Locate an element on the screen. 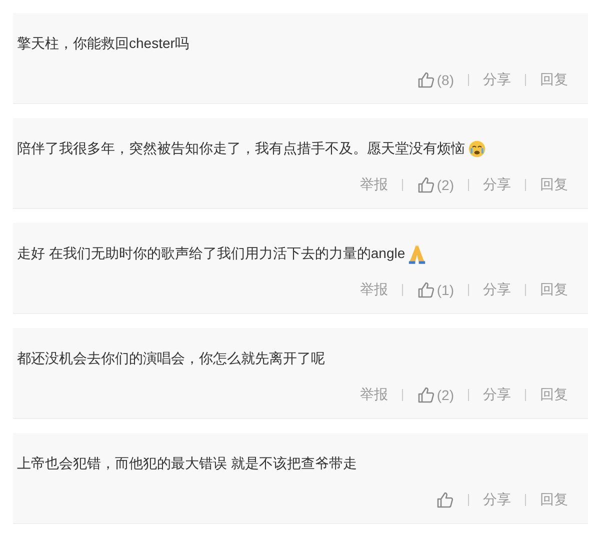 Image resolution: width=600 pixels, height=545 pixels. comment-text: 走好 在我们无助时你的歌声给了我们用力活下去的力量的angle is located at coordinates (211, 254).